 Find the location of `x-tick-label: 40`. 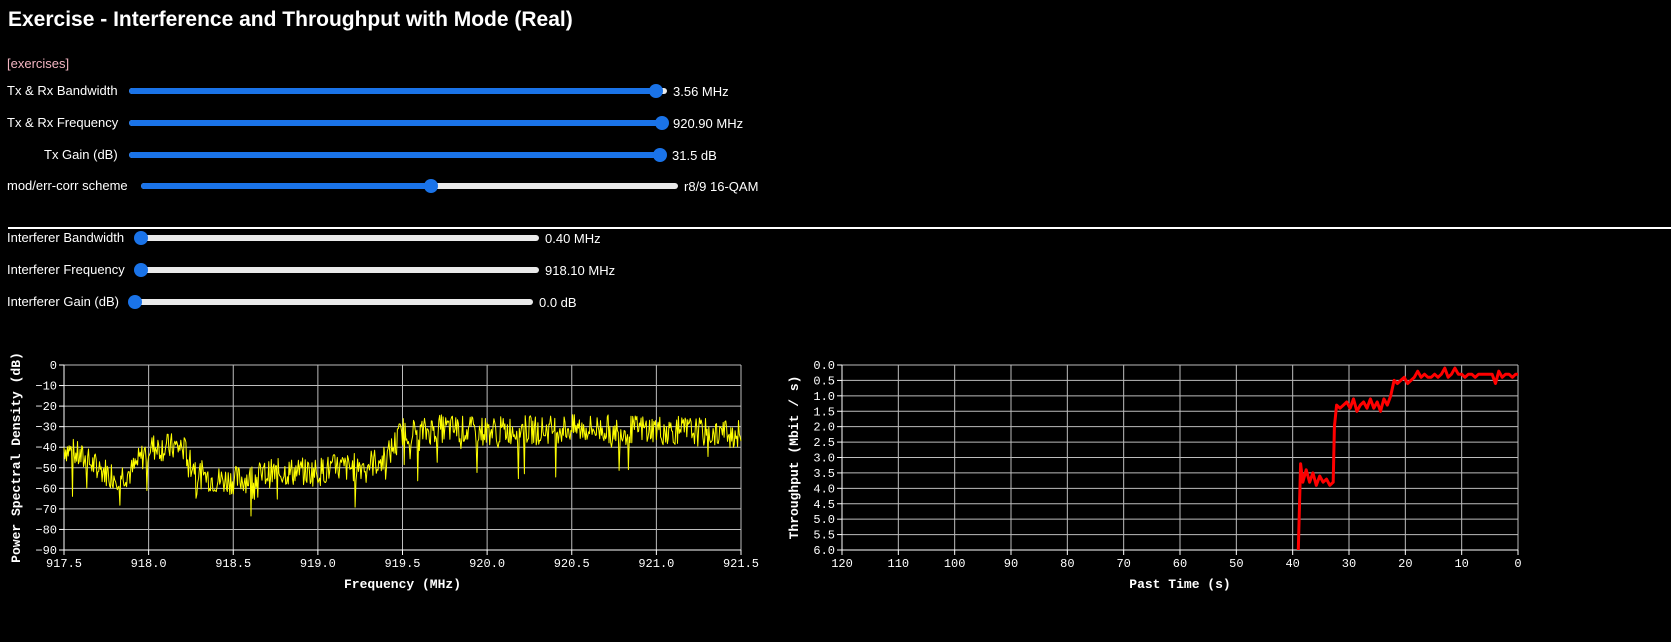

x-tick-label: 40 is located at coordinates (1292, 564).